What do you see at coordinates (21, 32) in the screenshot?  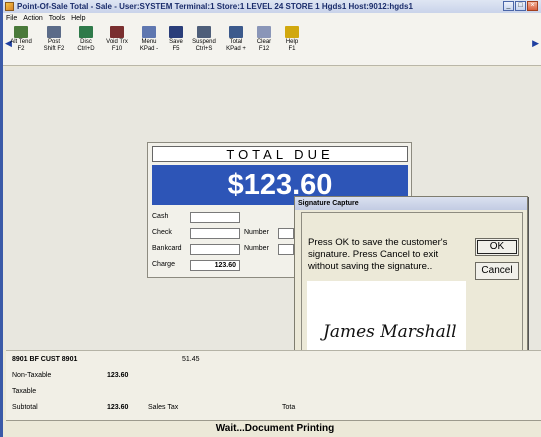 I see `alt-tend-icon` at bounding box center [21, 32].